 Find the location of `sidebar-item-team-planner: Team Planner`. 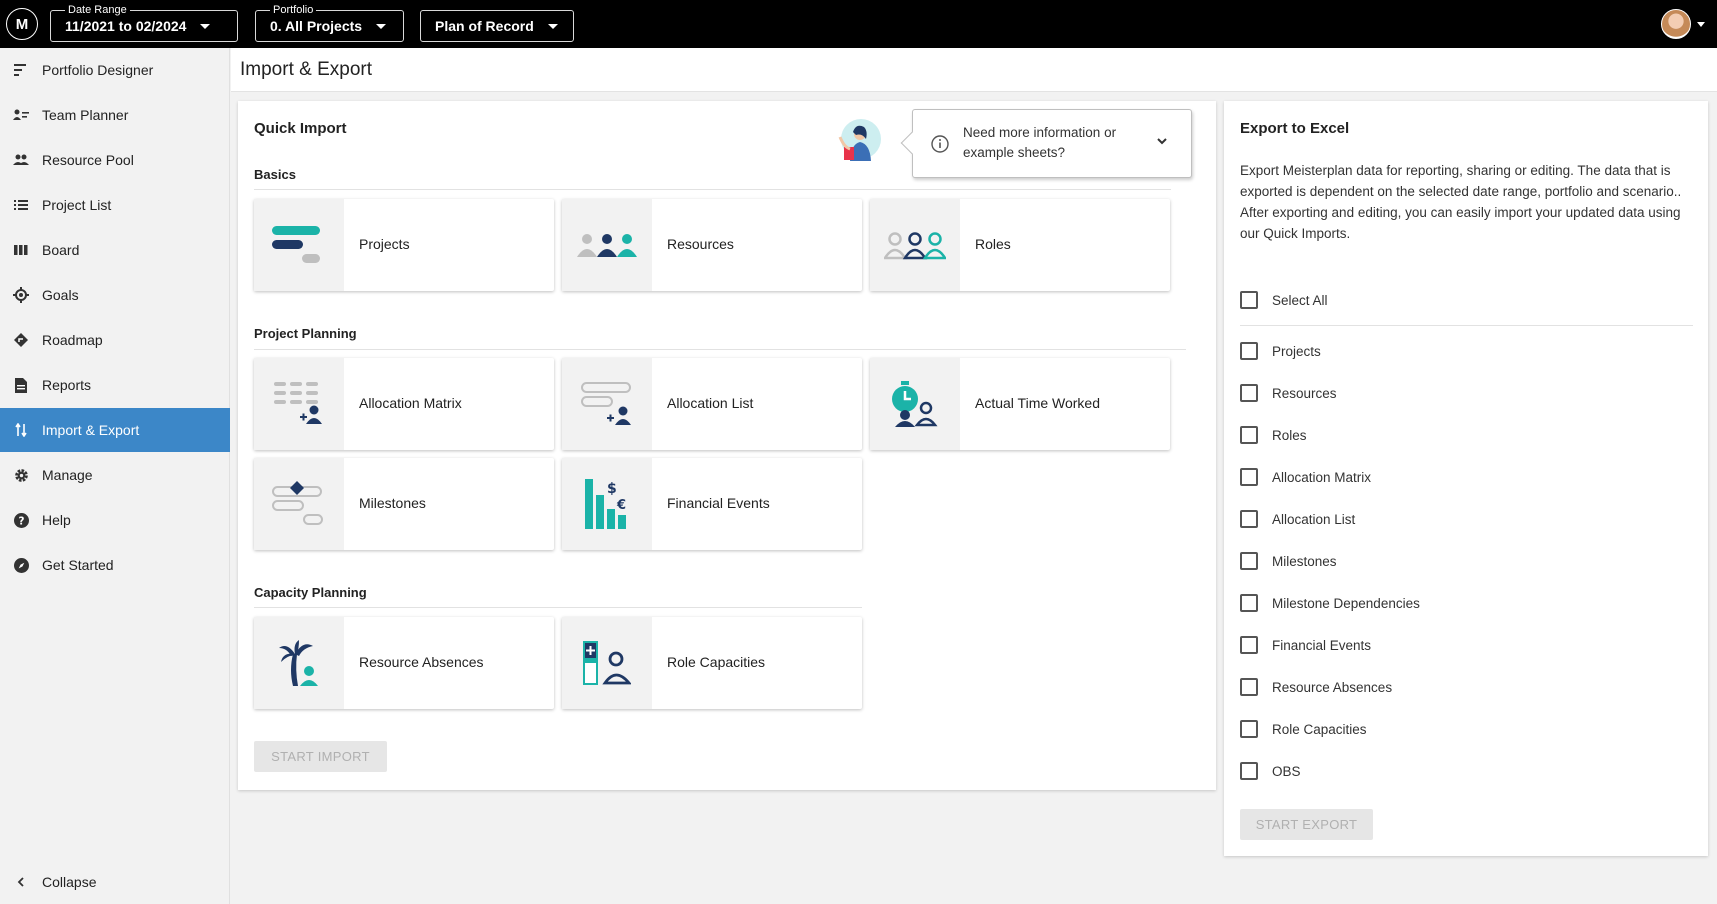

sidebar-item-team-planner: Team Planner is located at coordinates (115, 115).